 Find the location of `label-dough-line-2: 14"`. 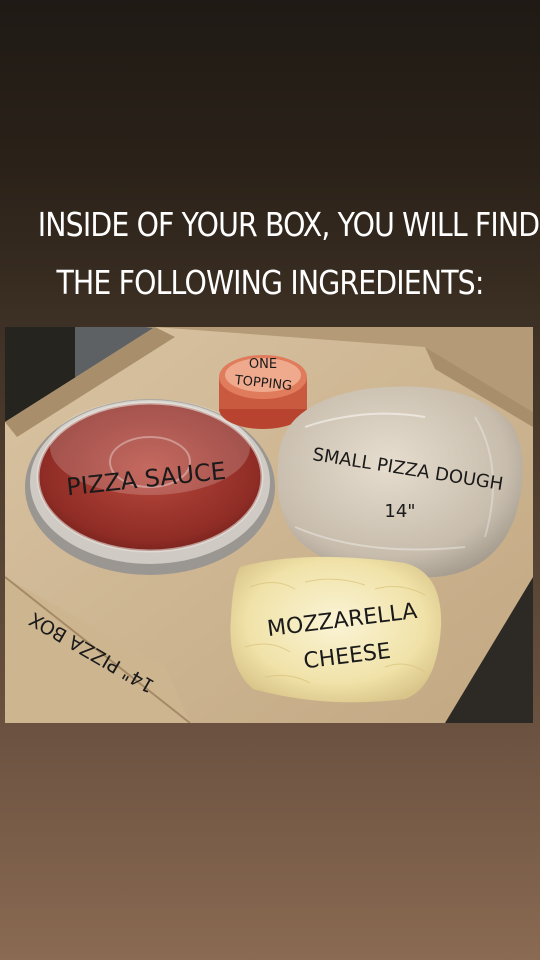

label-dough-line-2: 14" is located at coordinates (399, 511).